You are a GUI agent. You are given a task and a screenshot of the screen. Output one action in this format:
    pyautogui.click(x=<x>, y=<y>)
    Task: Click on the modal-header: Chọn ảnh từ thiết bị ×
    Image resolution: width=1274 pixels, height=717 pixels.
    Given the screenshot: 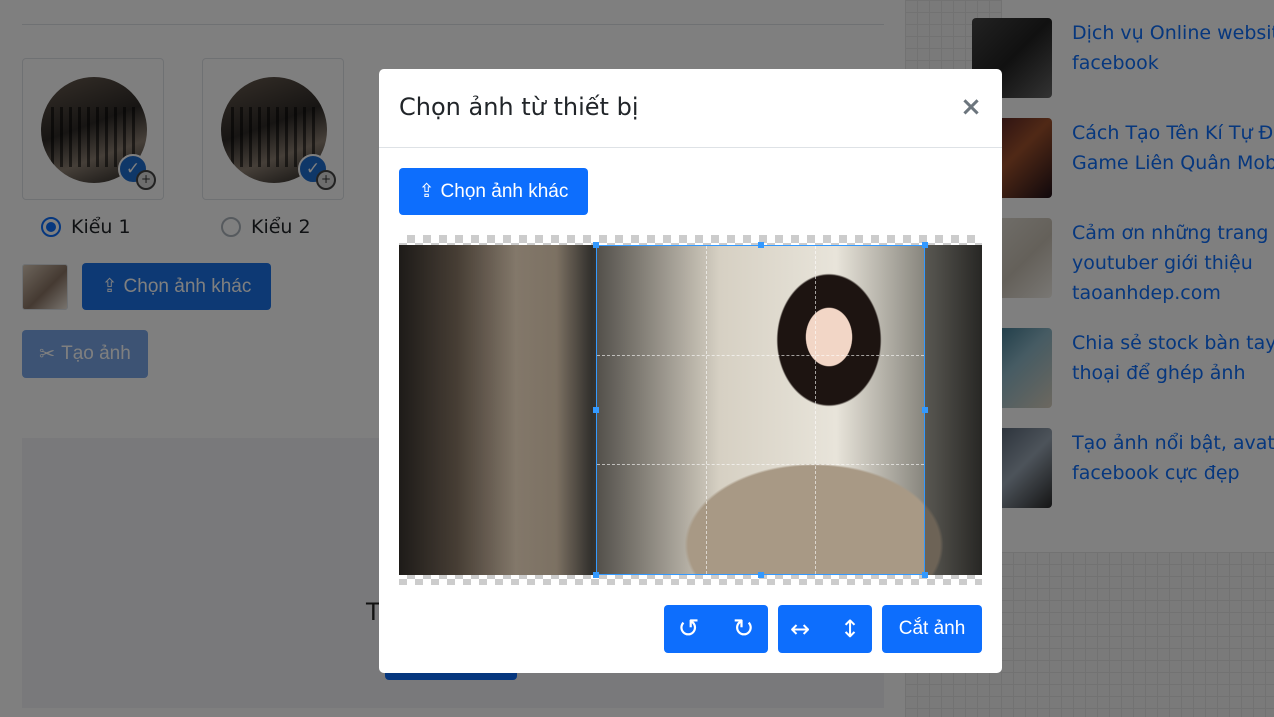 What is the action you would take?
    pyautogui.click(x=690, y=108)
    